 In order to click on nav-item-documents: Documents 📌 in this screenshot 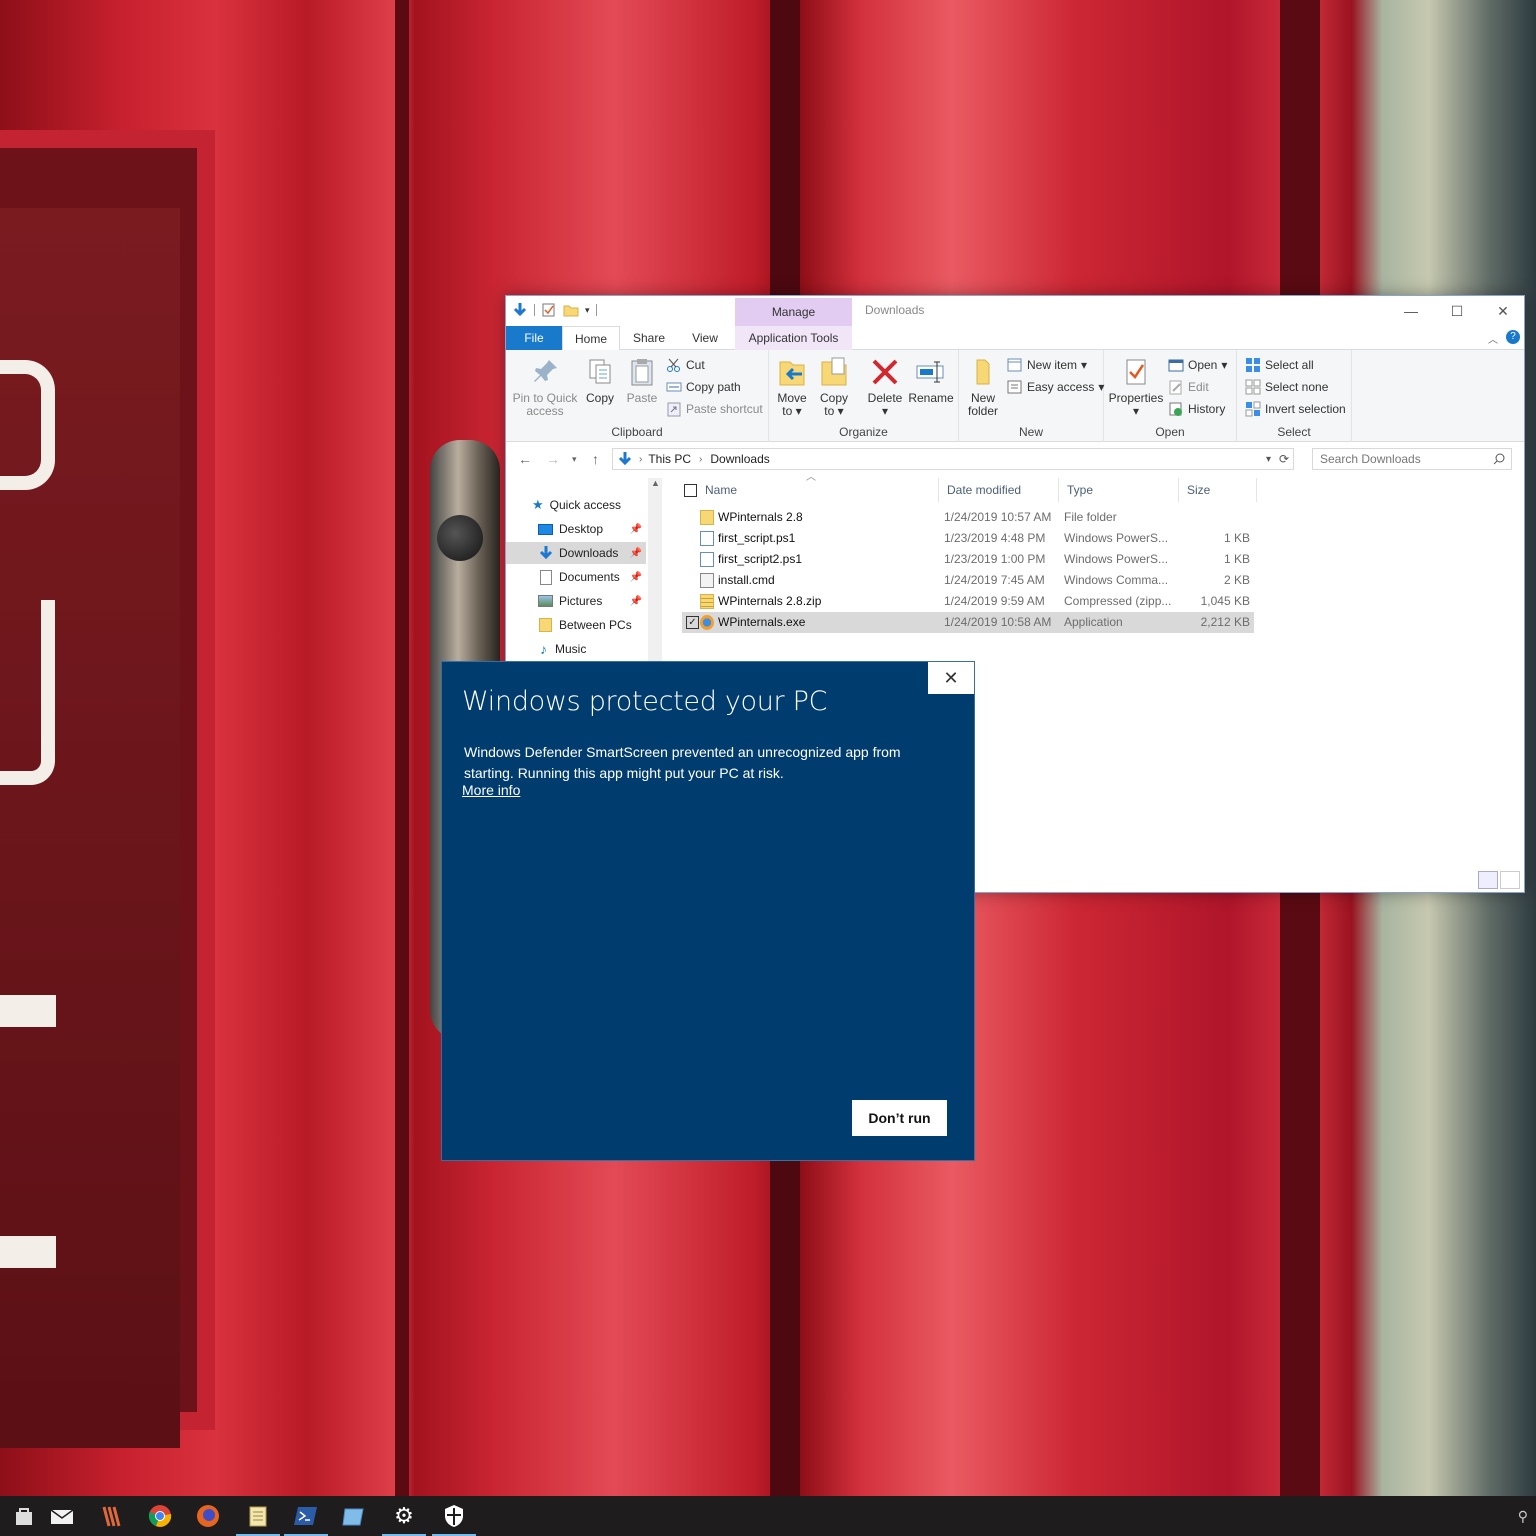, I will do `click(576, 577)`.